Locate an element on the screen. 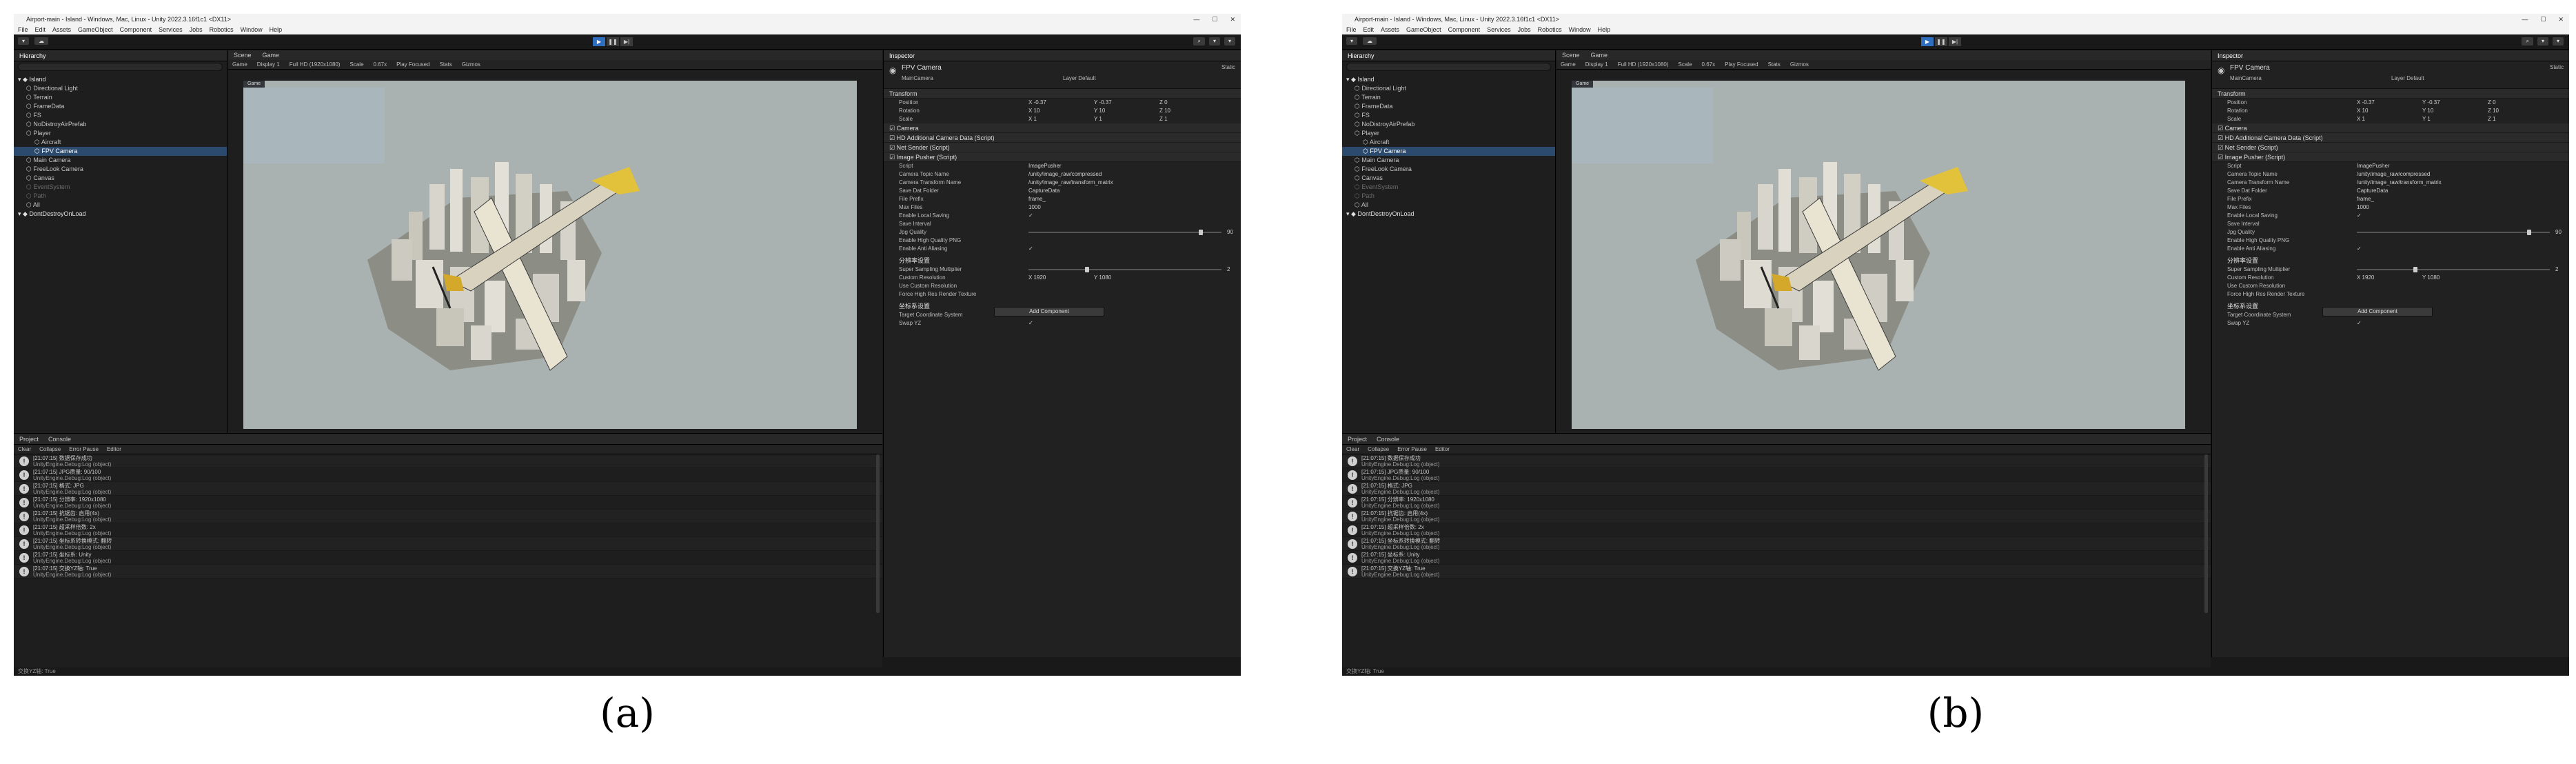  property-row: Enable Local Saving ✓ is located at coordinates (1062, 216).